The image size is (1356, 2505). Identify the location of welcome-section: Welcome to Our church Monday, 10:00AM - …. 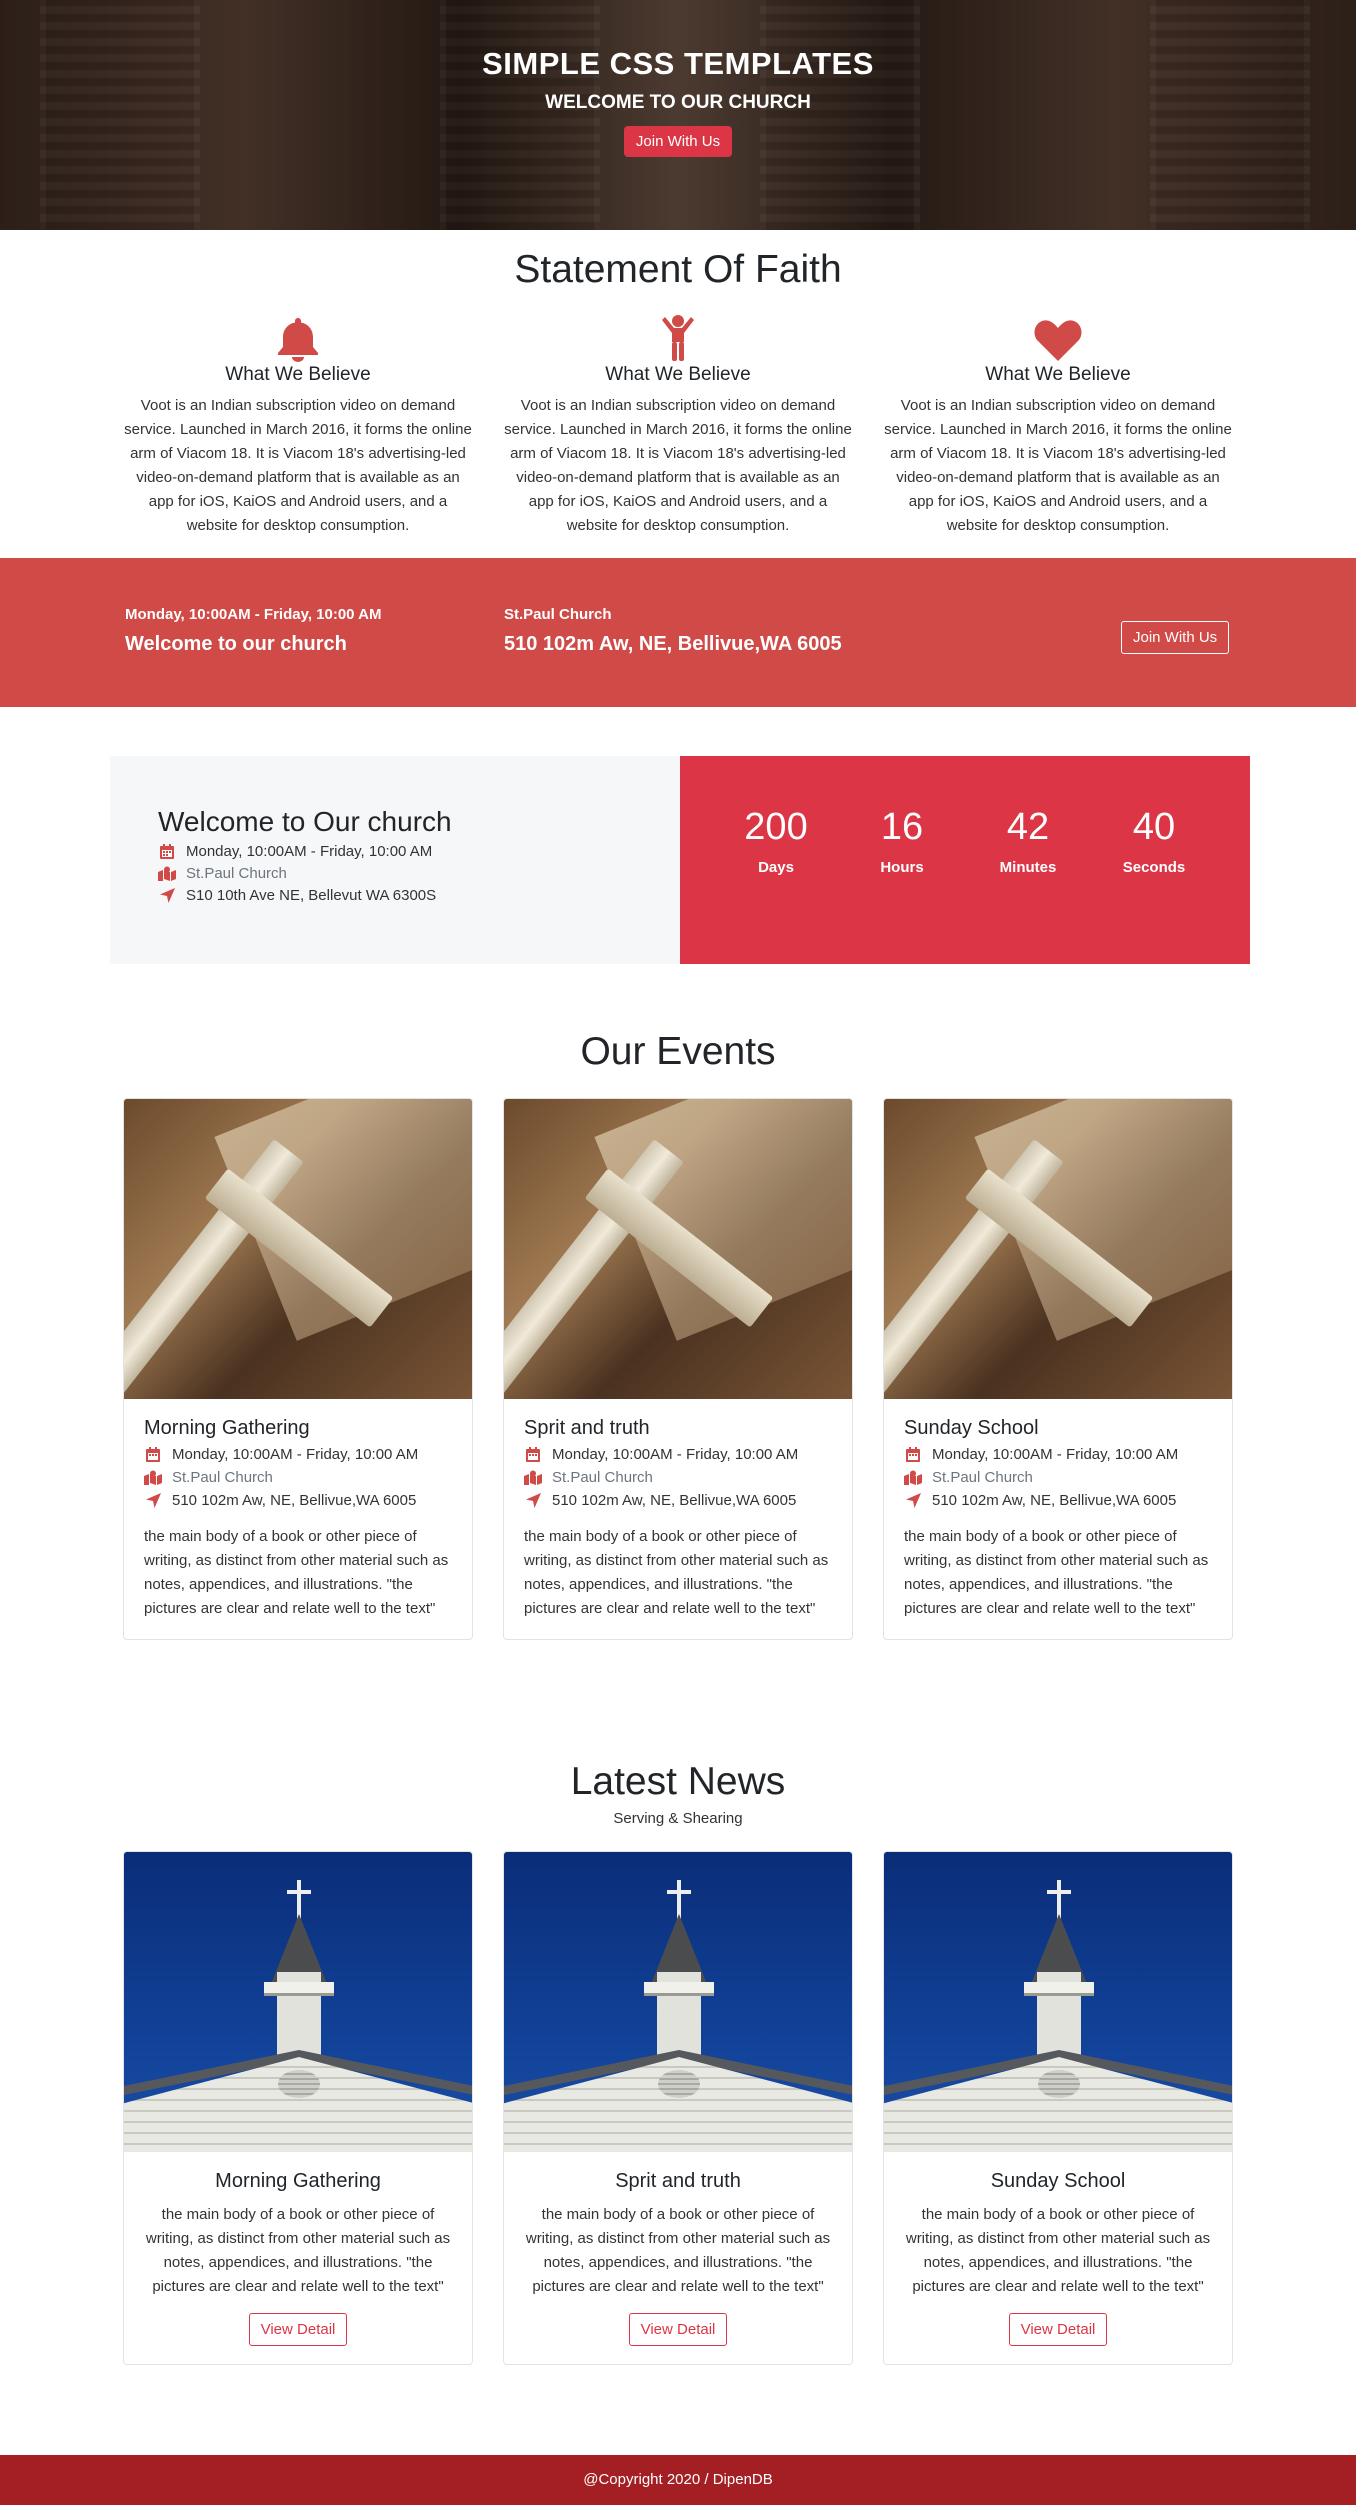
(680, 860).